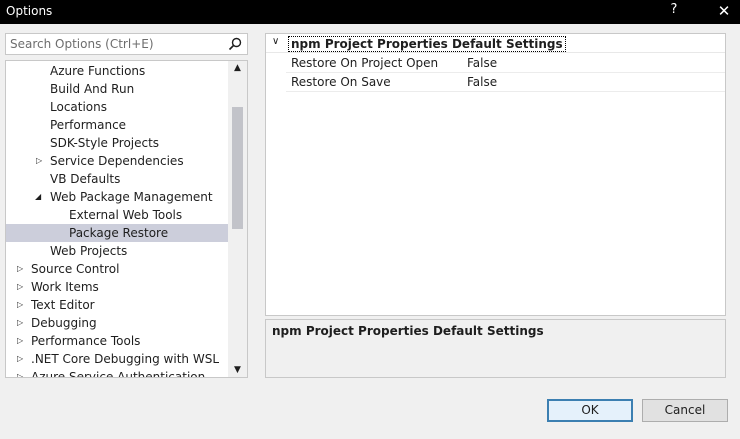  I want to click on help-button: ?, so click(674, 9).